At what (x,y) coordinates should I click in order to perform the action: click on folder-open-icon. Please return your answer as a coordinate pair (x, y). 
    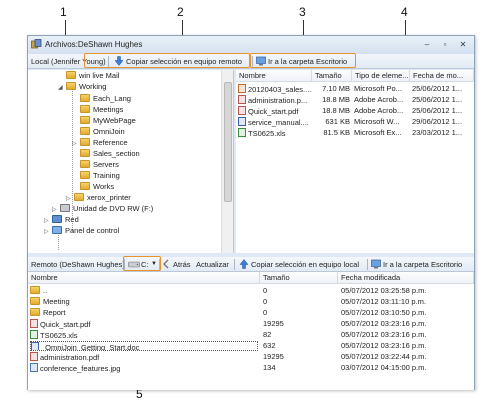
    Looking at the image, I should click on (71, 86).